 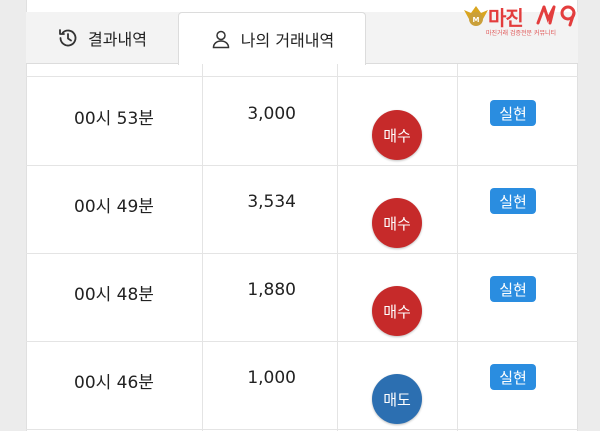 I want to click on trade-time: 00시 48분, so click(x=114, y=295).